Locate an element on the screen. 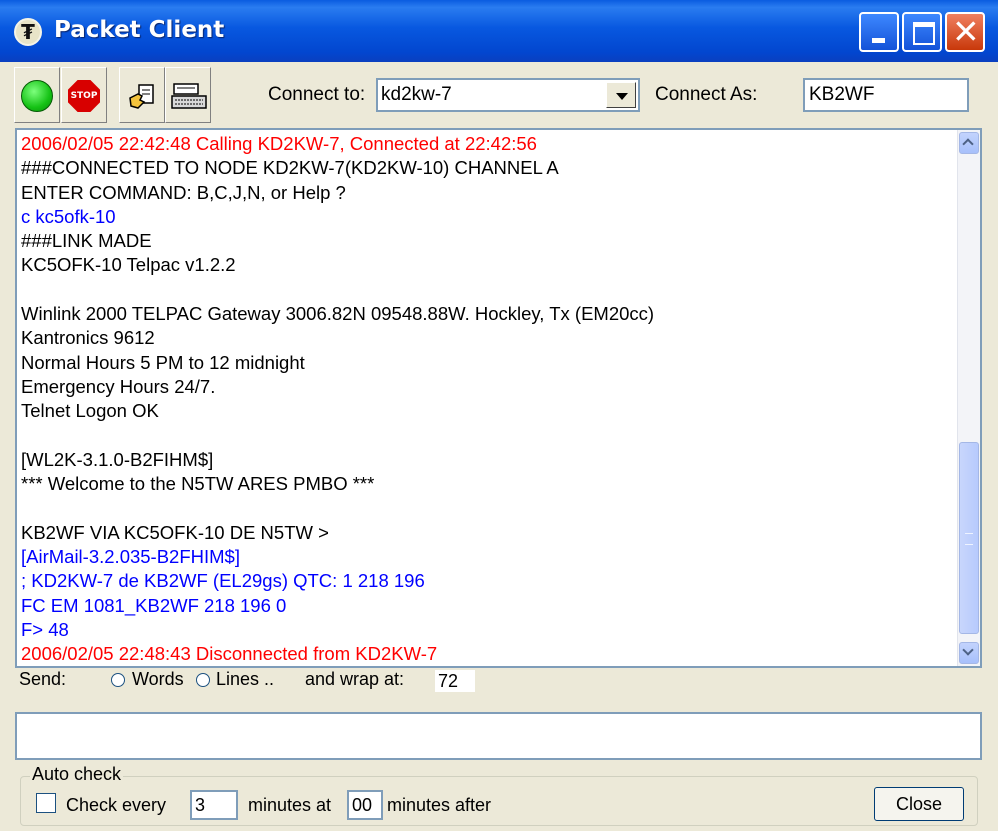 The height and width of the screenshot is (831, 998). terminal-line: [AirMail-3.2.035-B2FHIM$] is located at coordinates (130, 557).